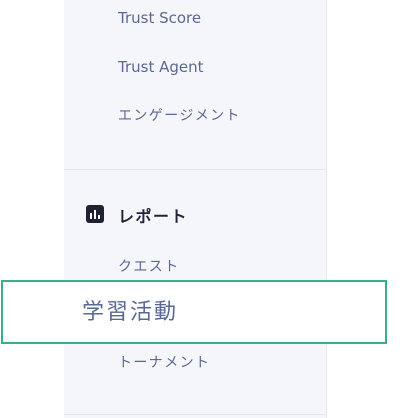  Describe the element at coordinates (164, 362) in the screenshot. I see `sidebar-item-tournament: トーナメント` at that location.